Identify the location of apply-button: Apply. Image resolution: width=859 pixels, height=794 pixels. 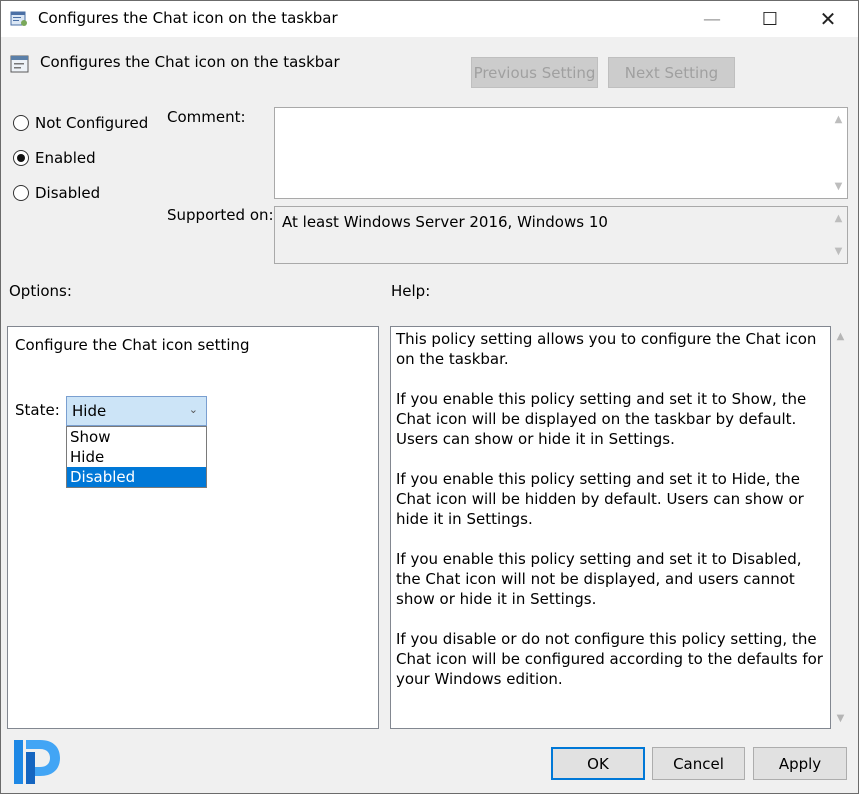
(800, 763).